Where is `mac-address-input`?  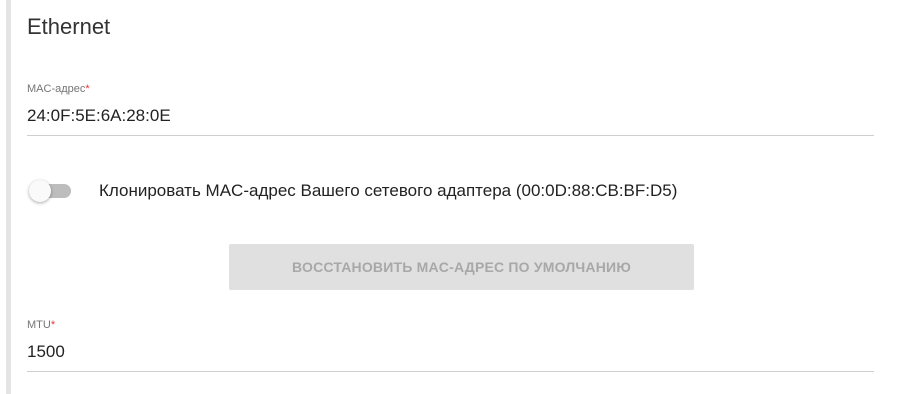 mac-address-input is located at coordinates (450, 116).